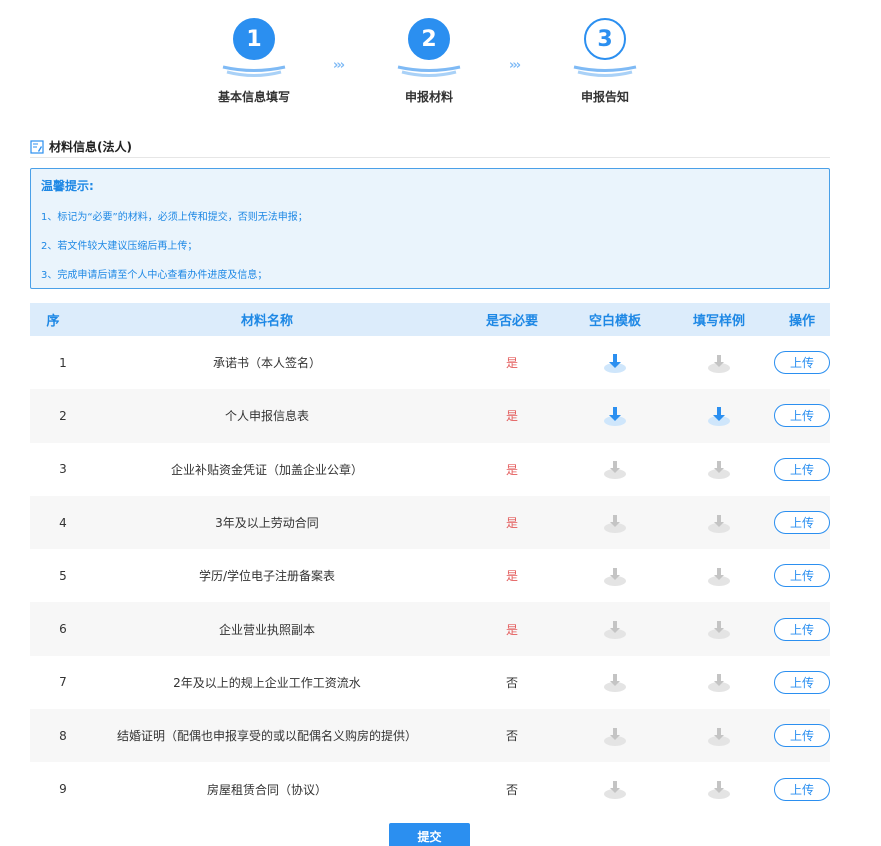  I want to click on table-row: 5 学历/学位电子注册备案表 是 上传, so click(430, 575).